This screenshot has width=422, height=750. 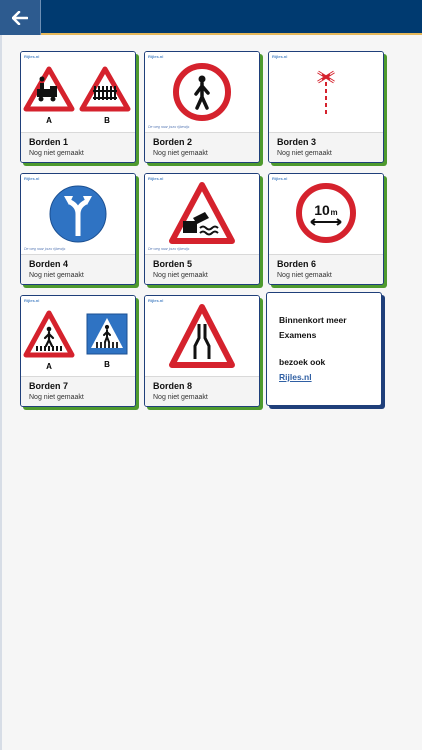 I want to click on rijles-link: Rijles.nl, so click(x=295, y=377).